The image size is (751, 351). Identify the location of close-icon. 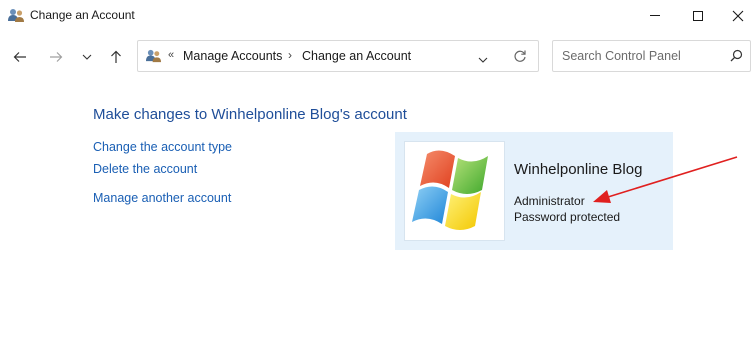
(738, 15).